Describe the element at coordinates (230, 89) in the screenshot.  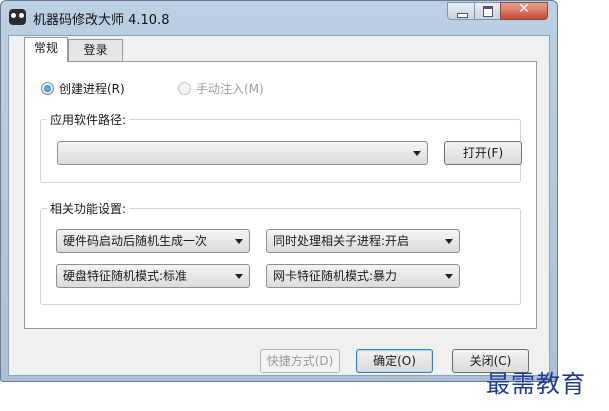
I see `manual-inject-label: 手动注入(M)` at that location.